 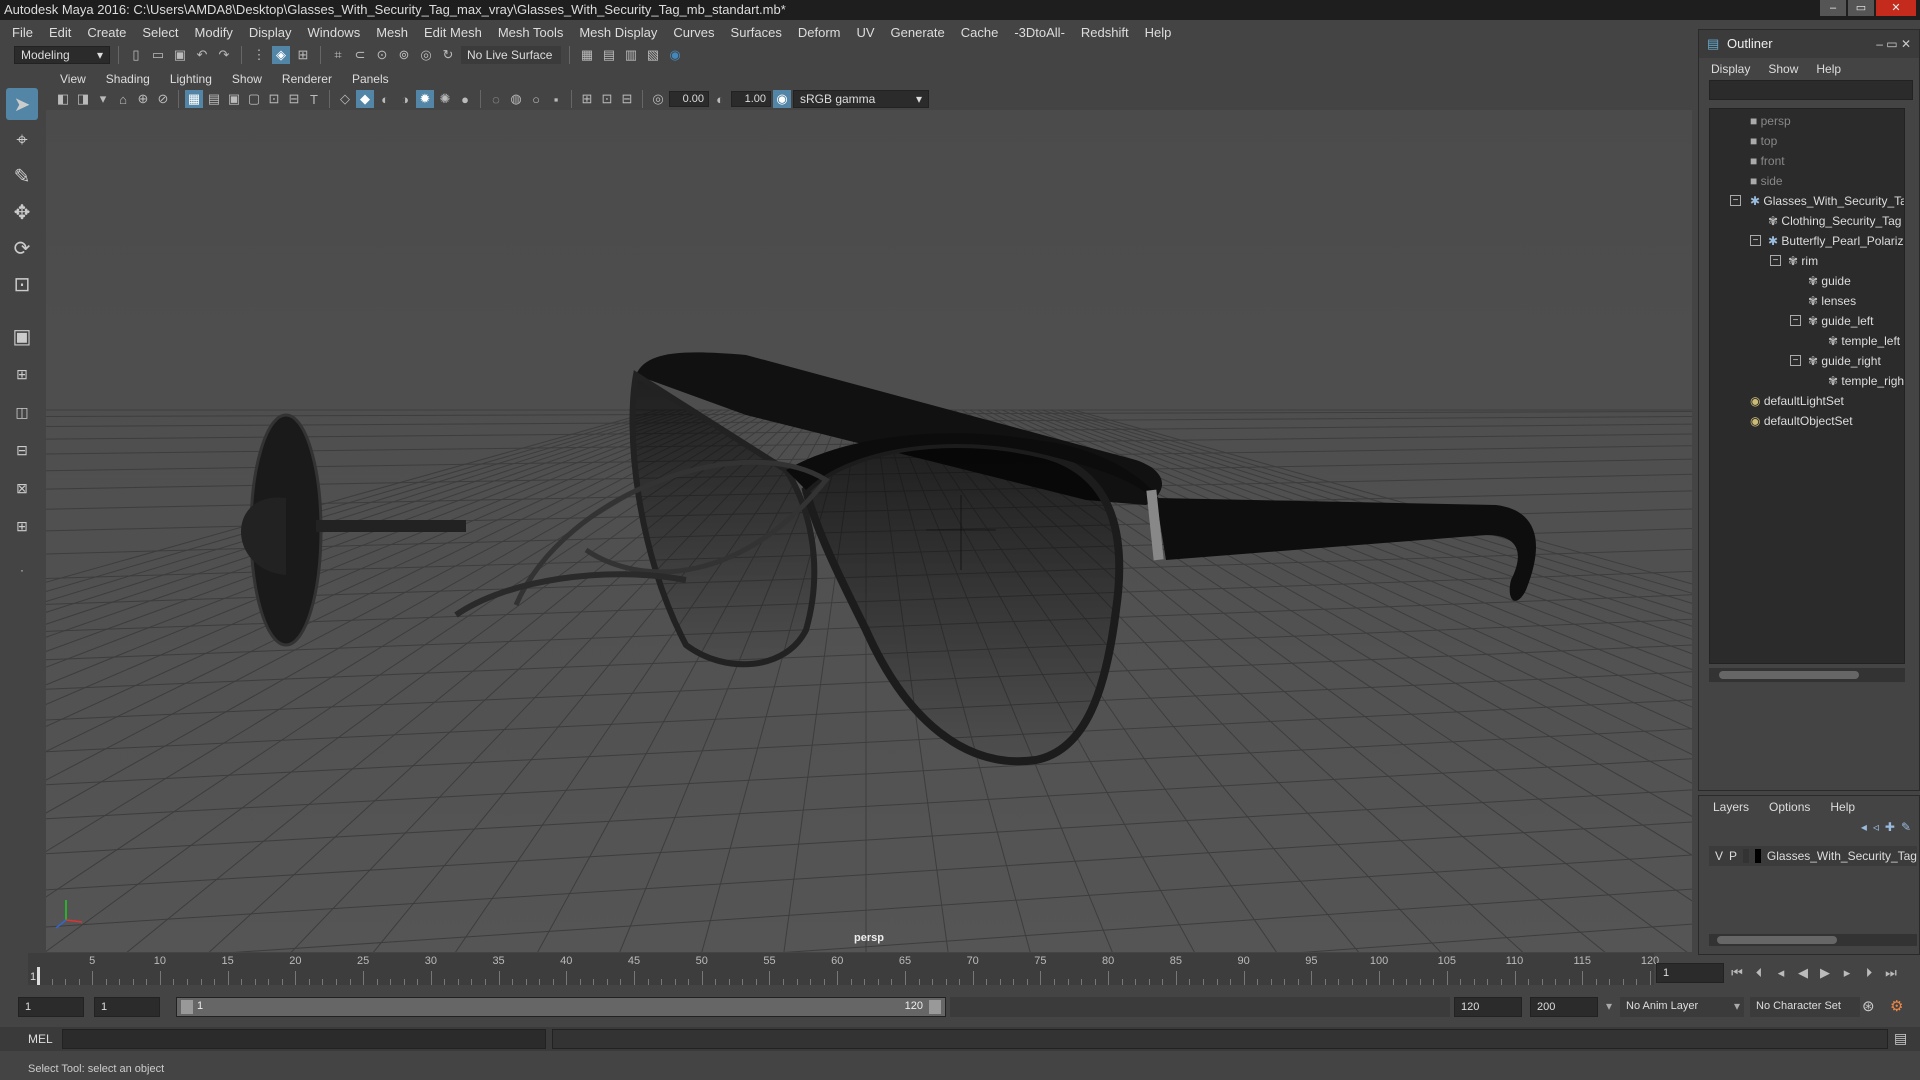 I want to click on play-backward-icon: ◀, so click(x=1803, y=973).